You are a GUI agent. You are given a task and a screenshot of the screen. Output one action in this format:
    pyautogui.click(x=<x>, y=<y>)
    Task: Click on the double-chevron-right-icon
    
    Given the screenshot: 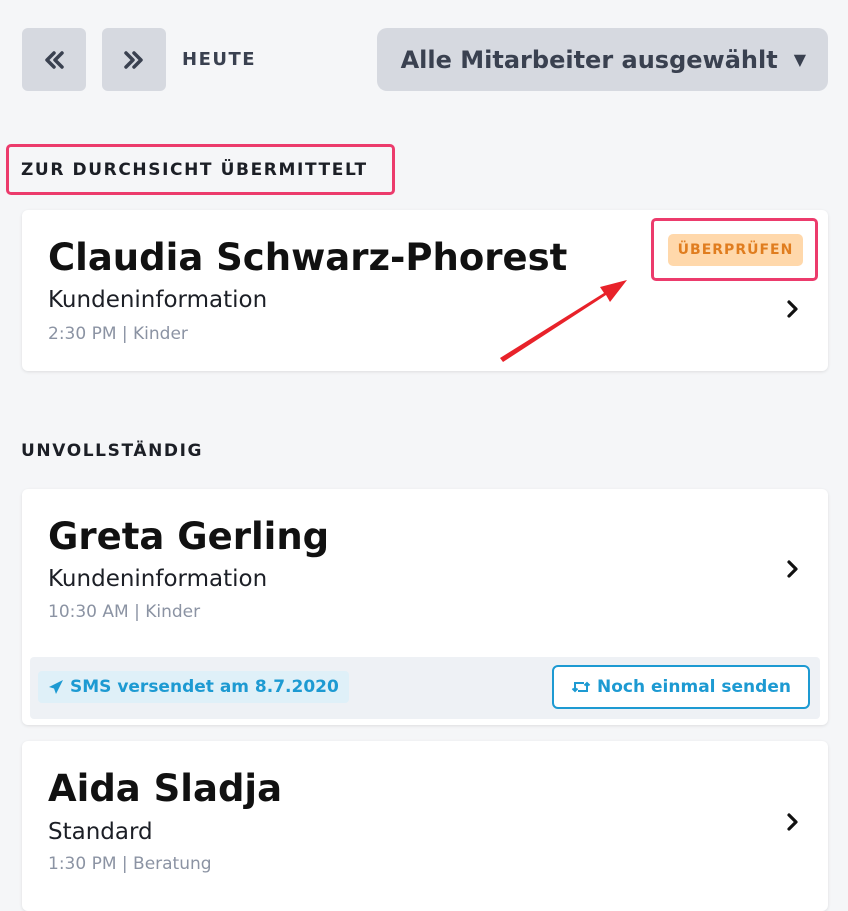 What is the action you would take?
    pyautogui.click(x=133, y=59)
    